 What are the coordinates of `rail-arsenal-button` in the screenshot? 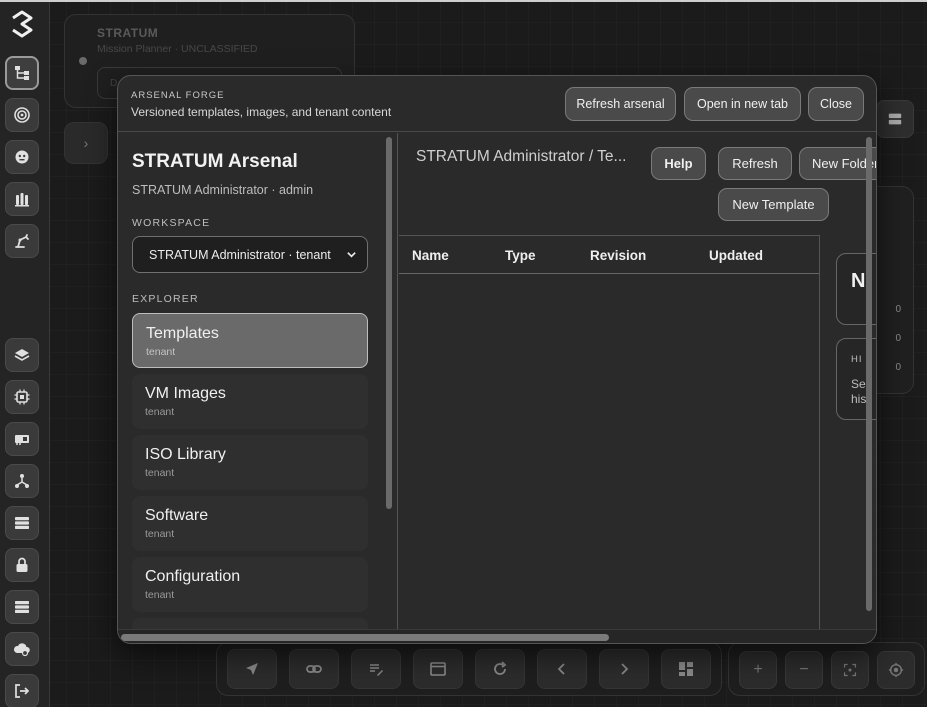 It's located at (22, 199).